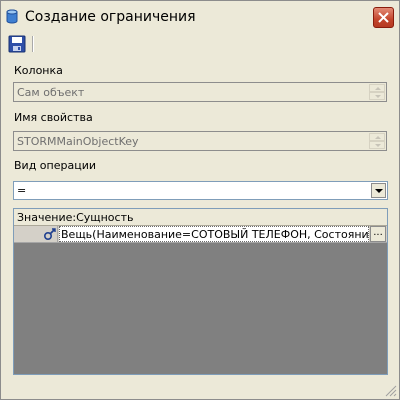 This screenshot has height=400, width=400. I want to click on dropdown-button, so click(378, 190).